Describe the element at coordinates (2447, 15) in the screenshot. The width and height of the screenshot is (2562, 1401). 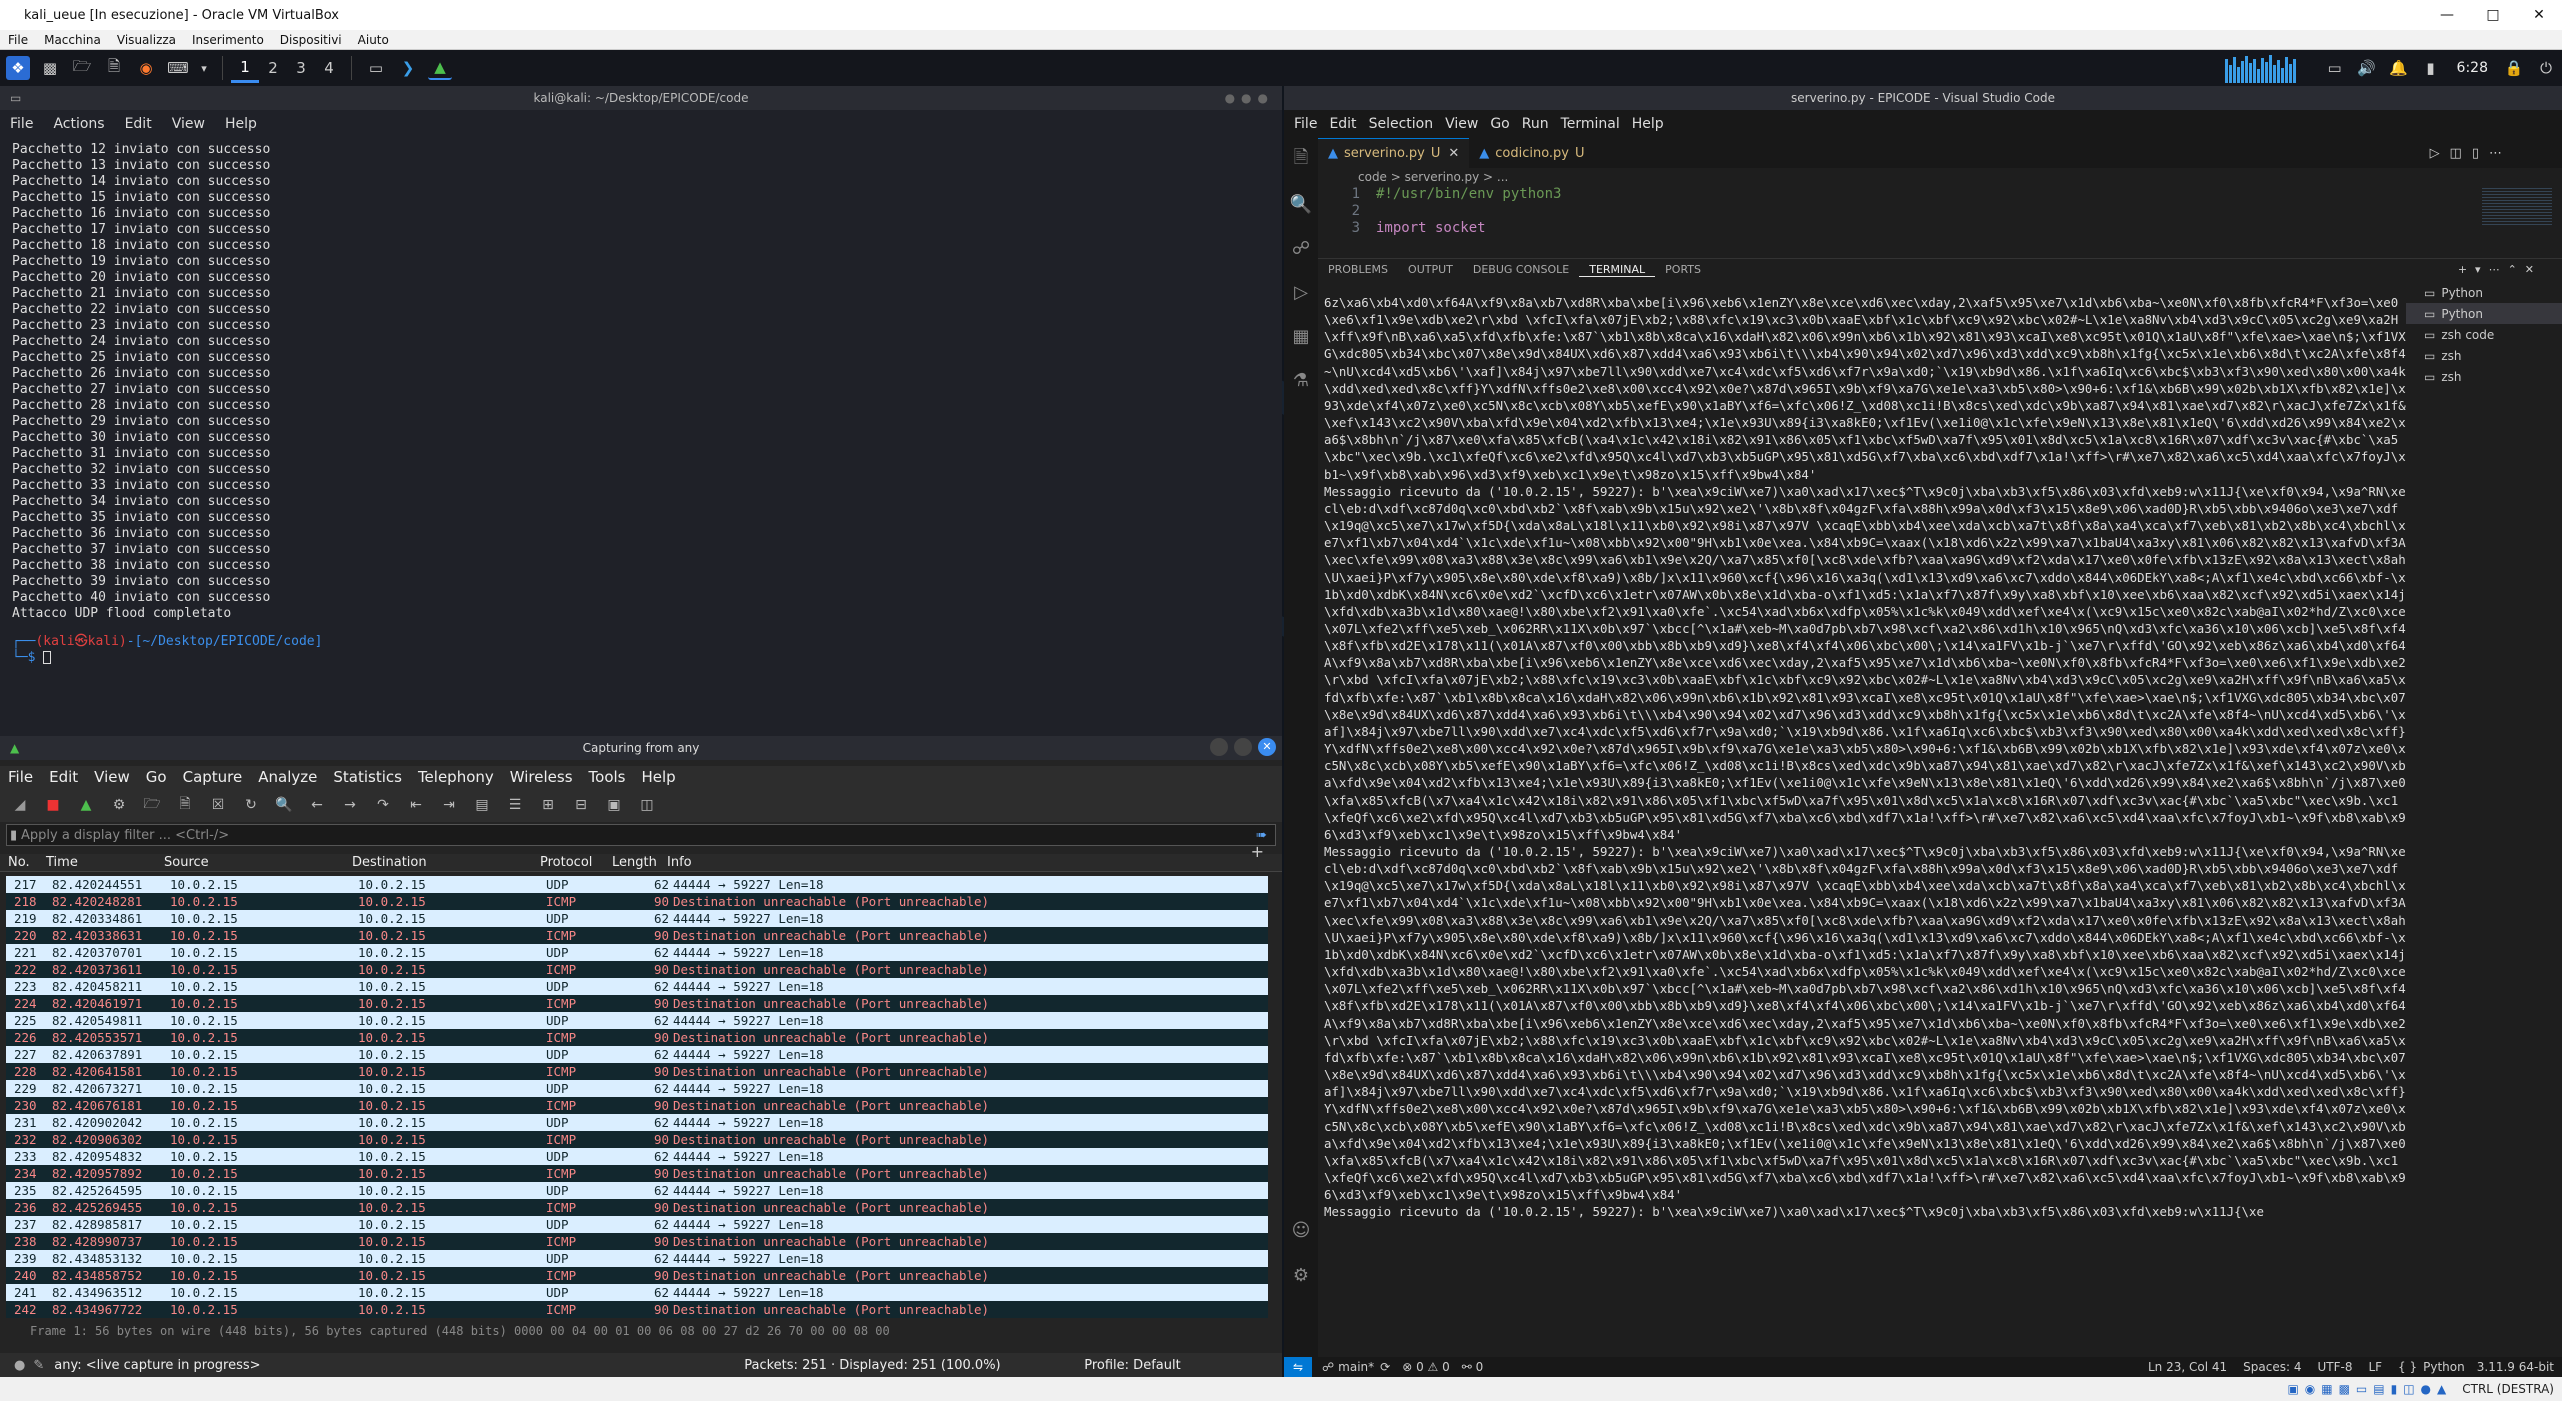
I see `minimize-icon: —` at that location.